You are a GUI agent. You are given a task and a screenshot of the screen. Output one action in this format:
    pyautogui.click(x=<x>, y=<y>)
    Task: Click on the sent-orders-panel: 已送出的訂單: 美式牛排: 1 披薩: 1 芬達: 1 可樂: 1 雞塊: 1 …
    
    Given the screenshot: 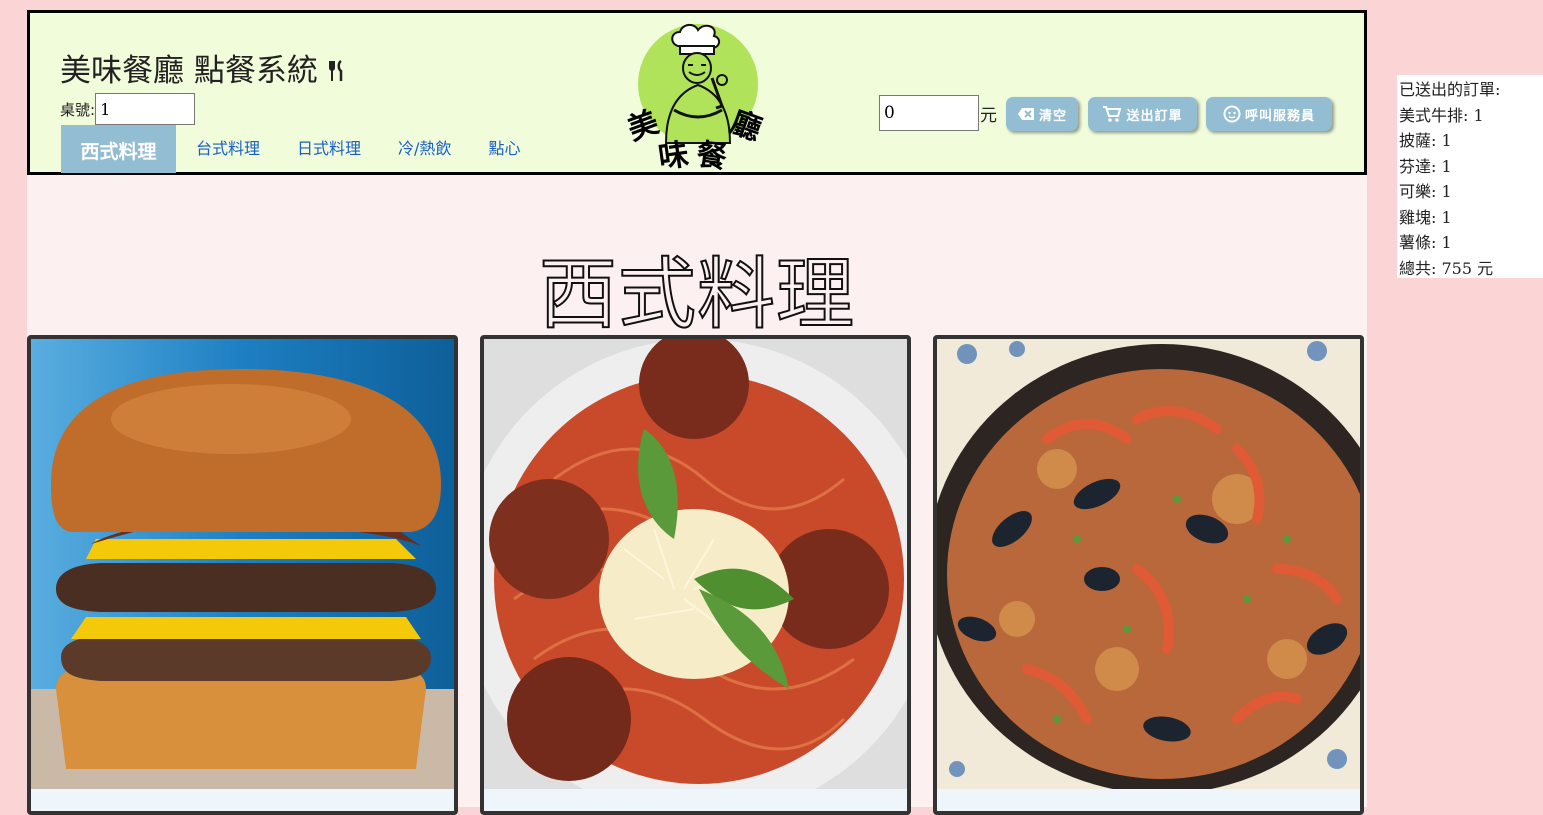 What is the action you would take?
    pyautogui.click(x=1470, y=176)
    